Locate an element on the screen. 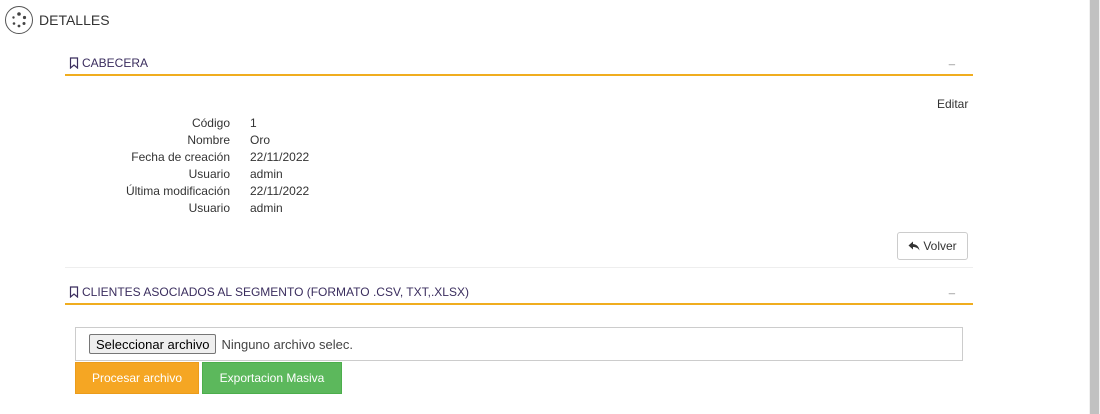  detail-row-usuario: Usuario is located at coordinates (115, 174).